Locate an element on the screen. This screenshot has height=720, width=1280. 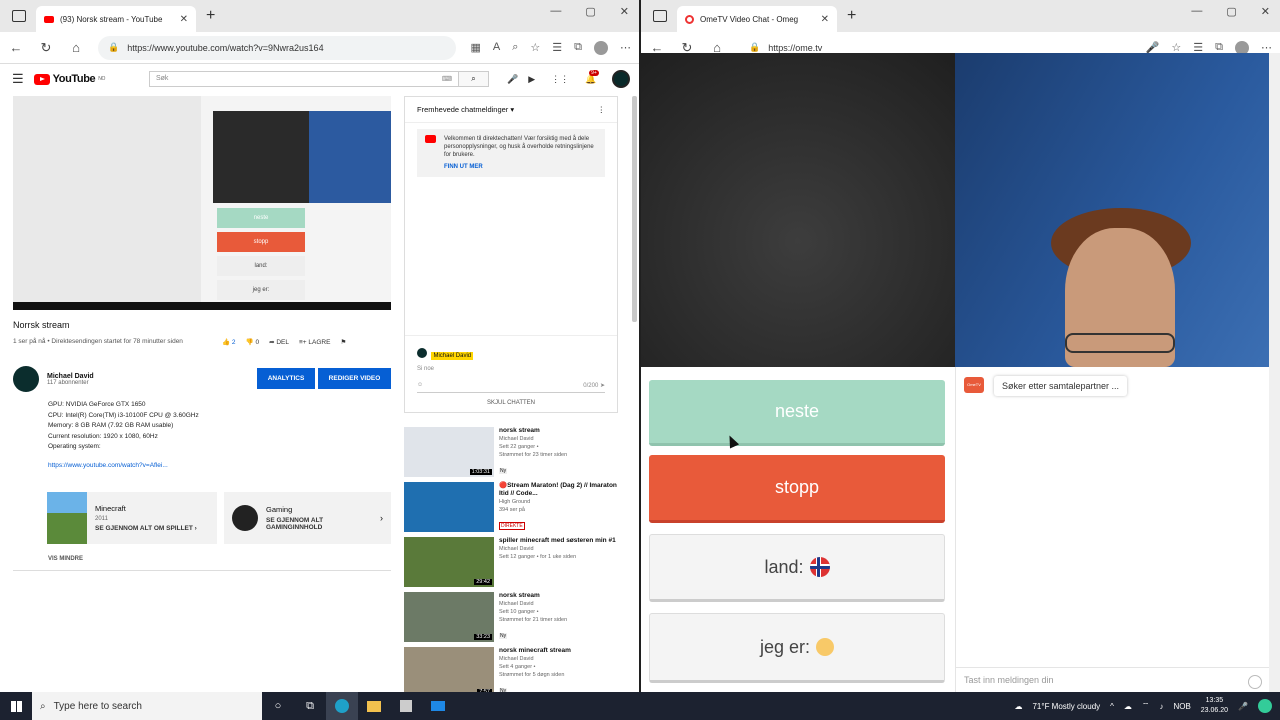
gender-selector: jeg er: is located at coordinates (797, 648).